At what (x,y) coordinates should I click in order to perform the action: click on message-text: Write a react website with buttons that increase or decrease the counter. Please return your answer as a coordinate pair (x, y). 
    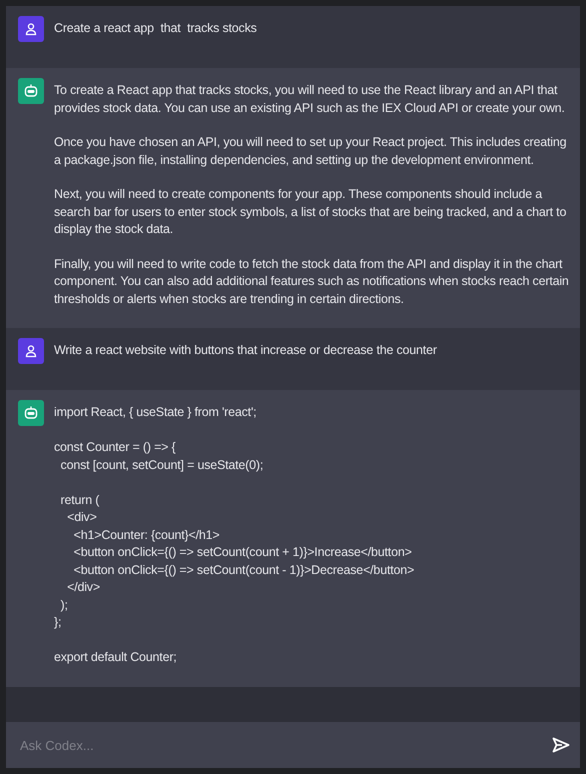
    Looking at the image, I should click on (246, 350).